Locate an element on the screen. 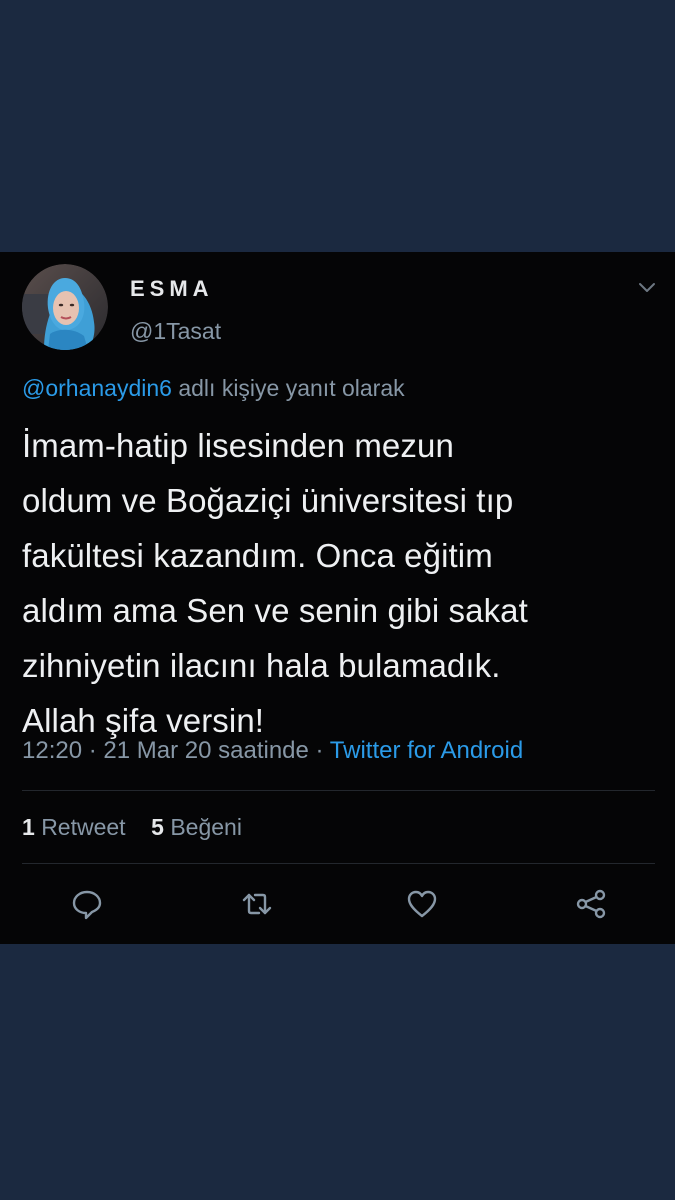 The width and height of the screenshot is (675, 1200). user-handle: @1Tasat is located at coordinates (175, 331).